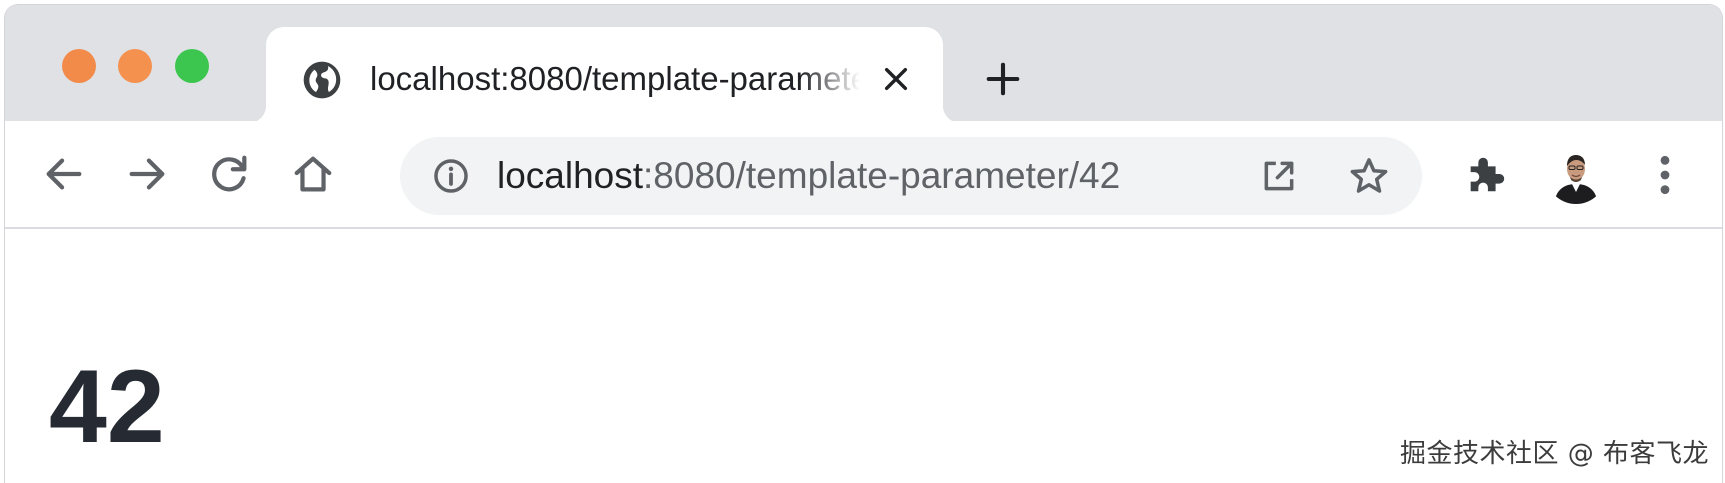 This screenshot has height=483, width=1725. I want to click on url-text: localhost:8080/template-parameter/42, so click(808, 176).